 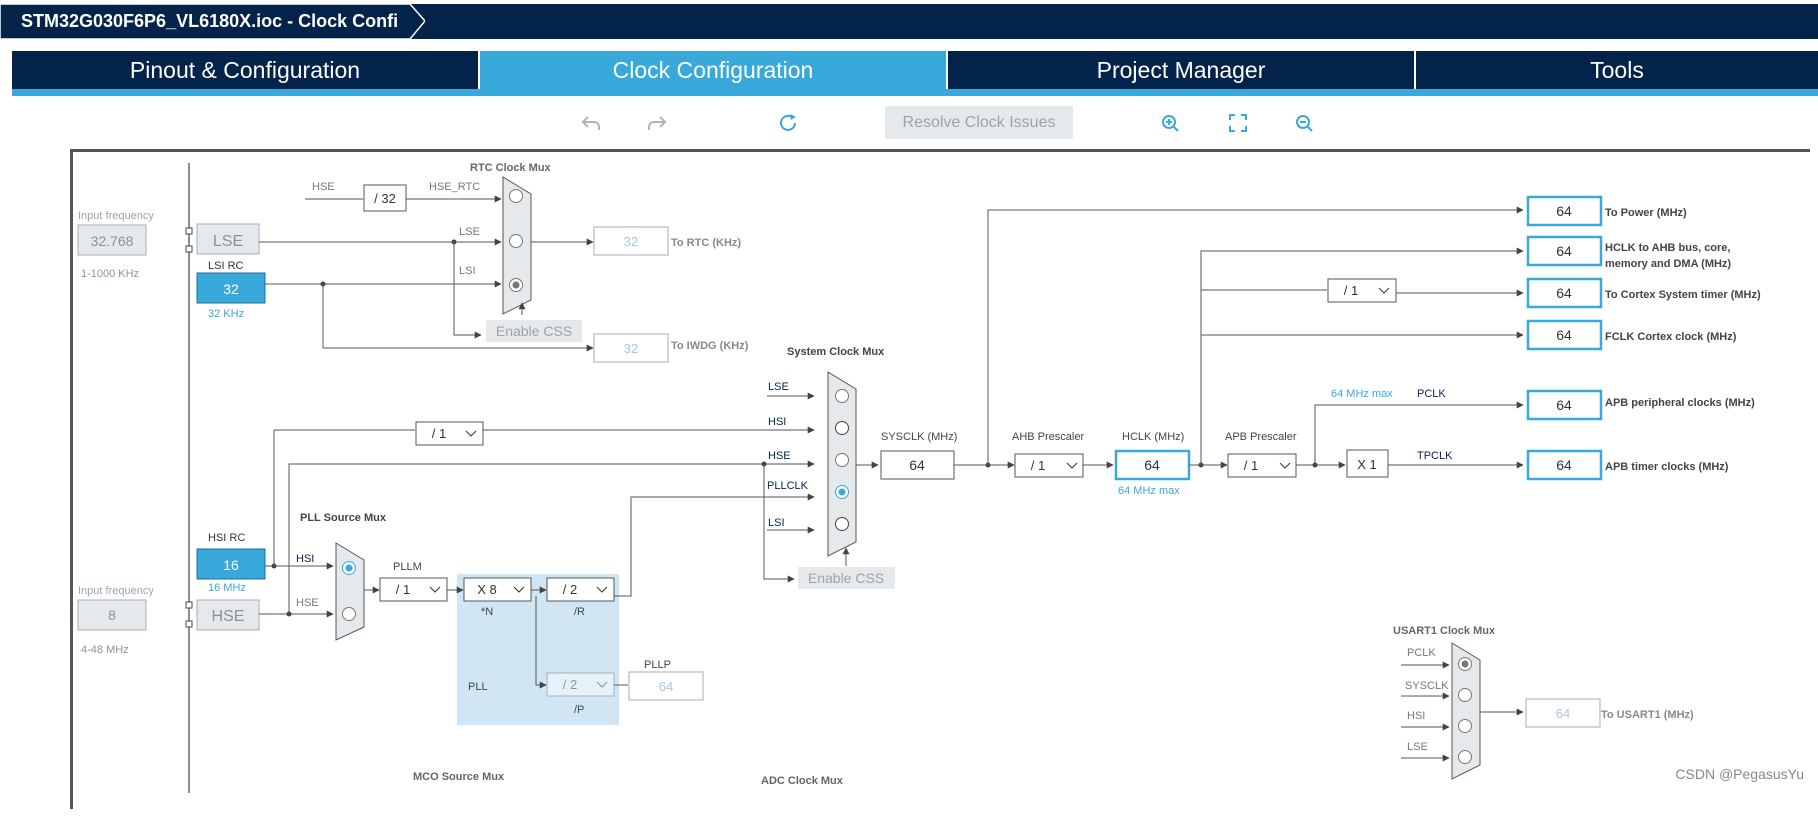 What do you see at coordinates (1261, 437) in the screenshot?
I see `apb-prescaler-label: APB Prescaler` at bounding box center [1261, 437].